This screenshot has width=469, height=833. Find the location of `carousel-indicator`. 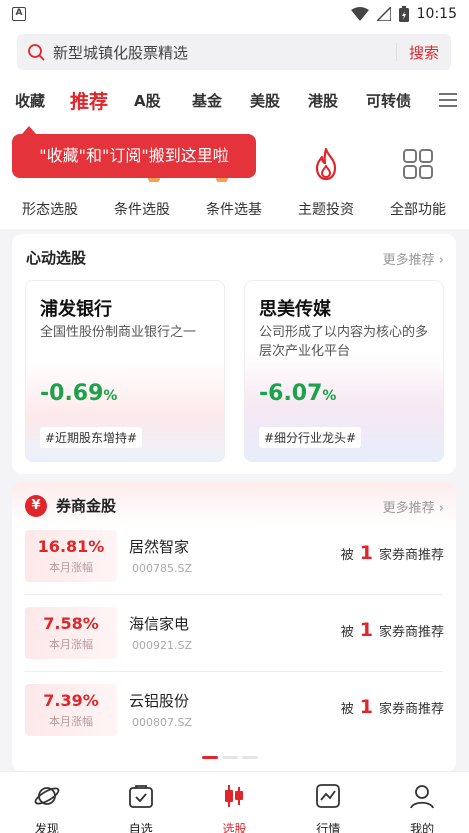

carousel-indicator is located at coordinates (230, 757).